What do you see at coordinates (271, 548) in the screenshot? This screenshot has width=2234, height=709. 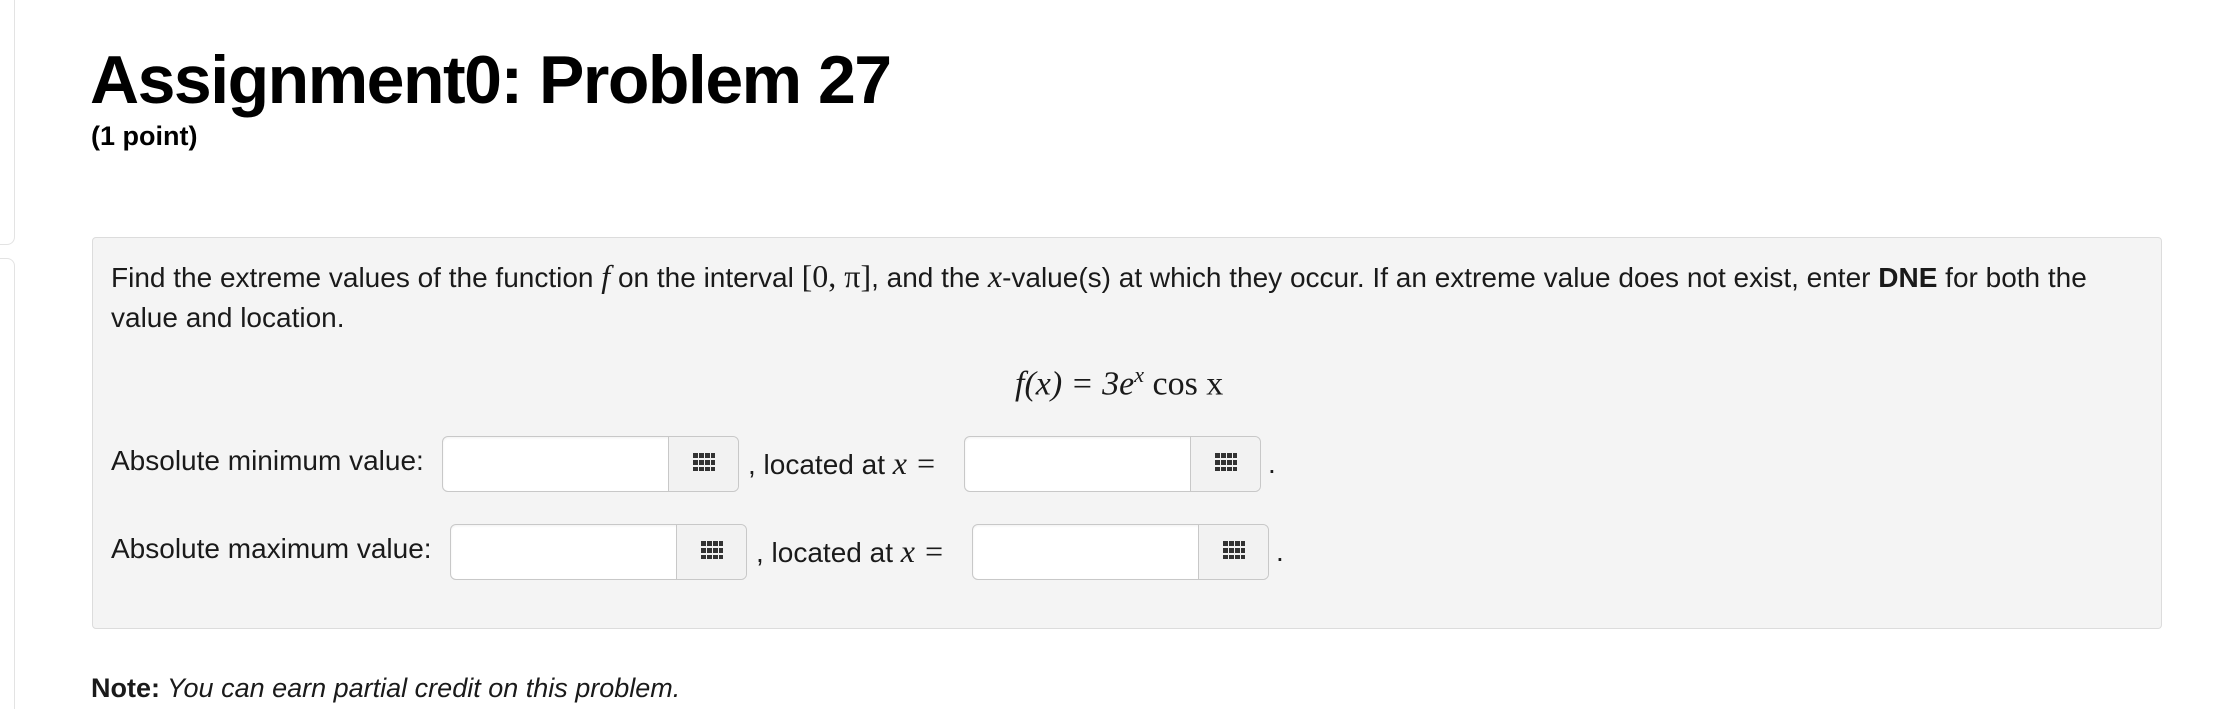 I see `max-value-label: Absolute maximum value:` at bounding box center [271, 548].